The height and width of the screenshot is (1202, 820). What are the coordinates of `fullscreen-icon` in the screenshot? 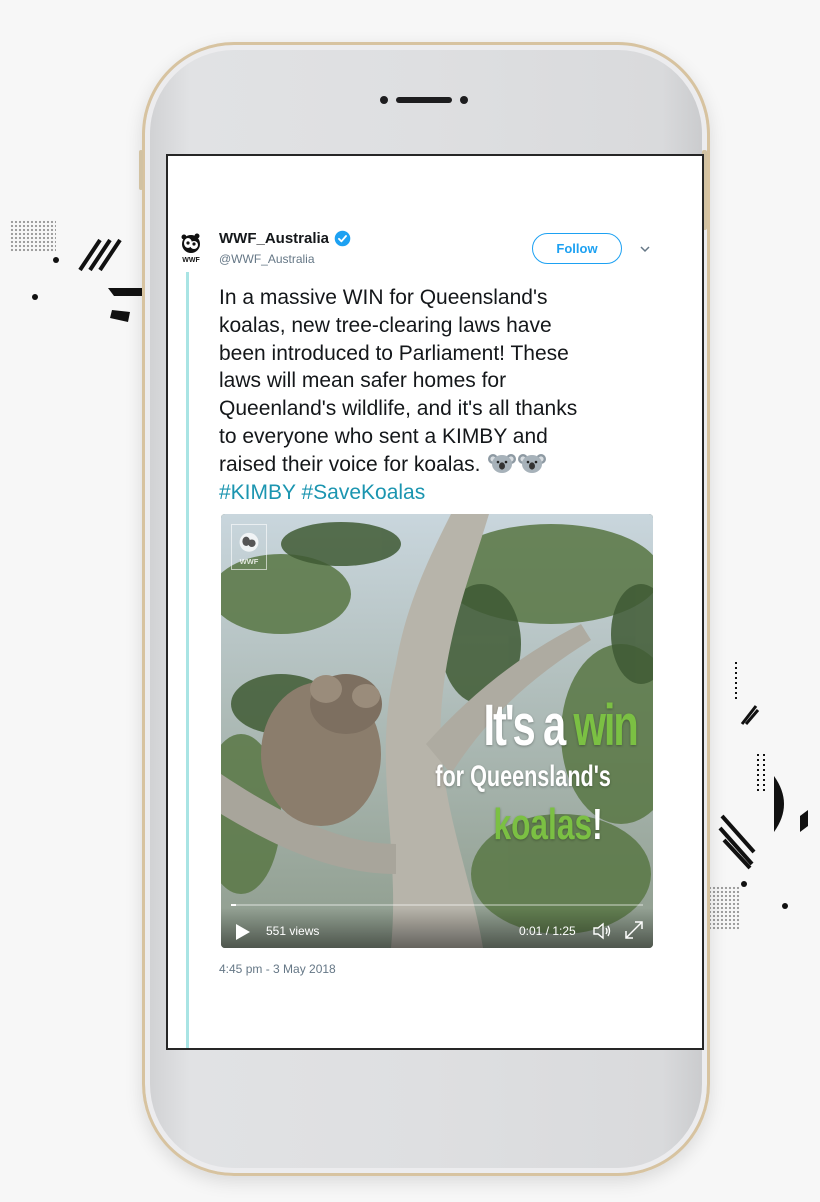 It's located at (634, 930).